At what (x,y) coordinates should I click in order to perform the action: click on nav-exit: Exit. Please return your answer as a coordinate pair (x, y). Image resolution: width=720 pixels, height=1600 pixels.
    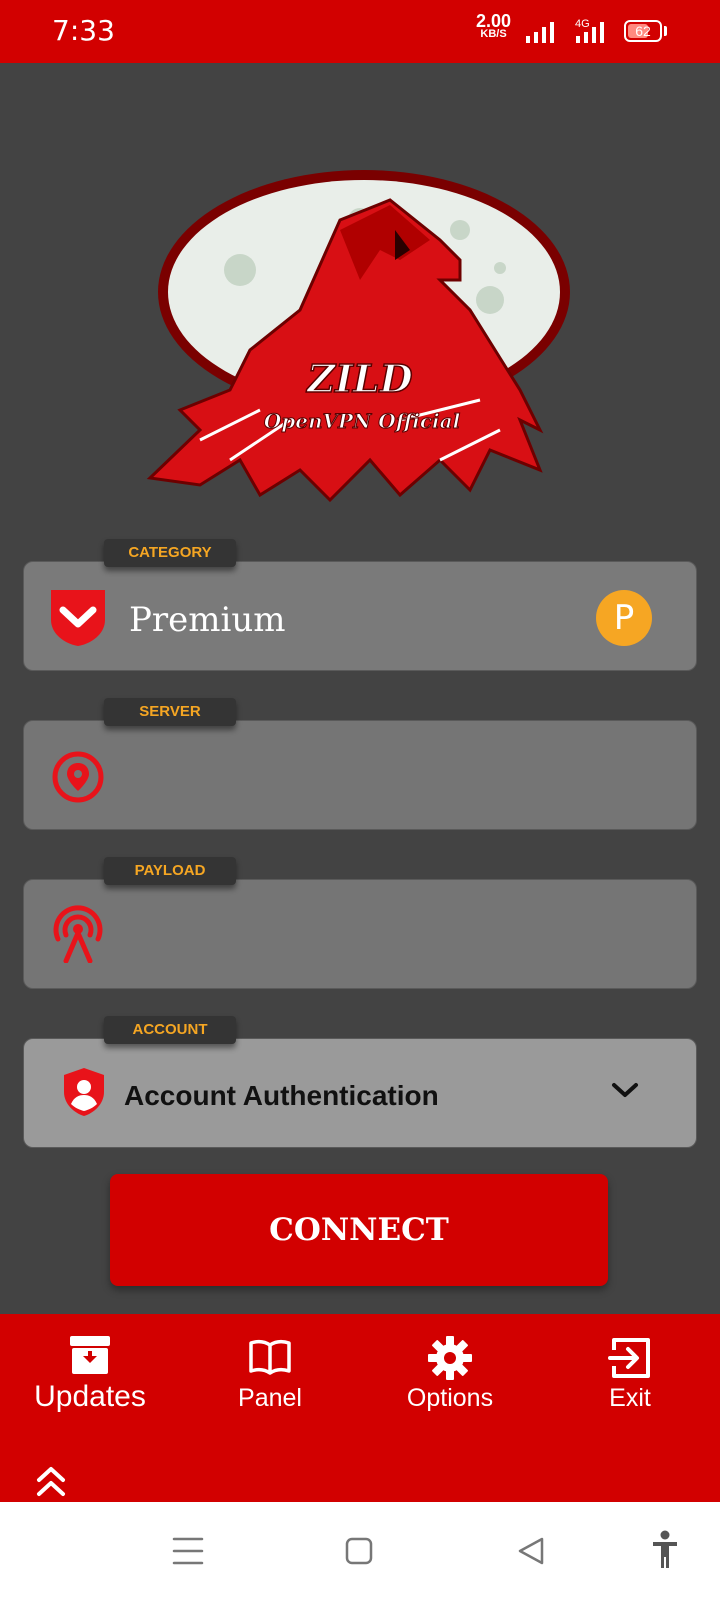
    Looking at the image, I should click on (630, 1374).